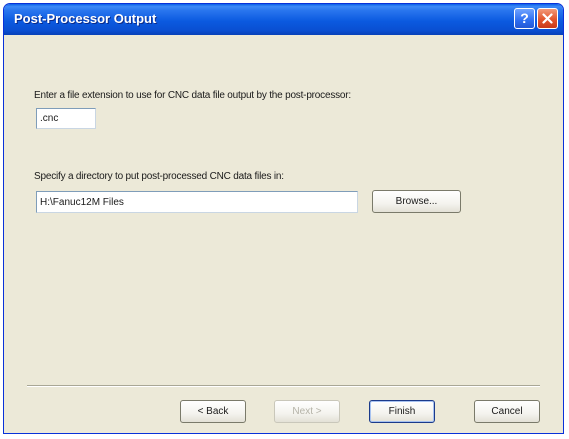 The width and height of the screenshot is (569, 439). I want to click on cancel-button: Cancel, so click(507, 411).